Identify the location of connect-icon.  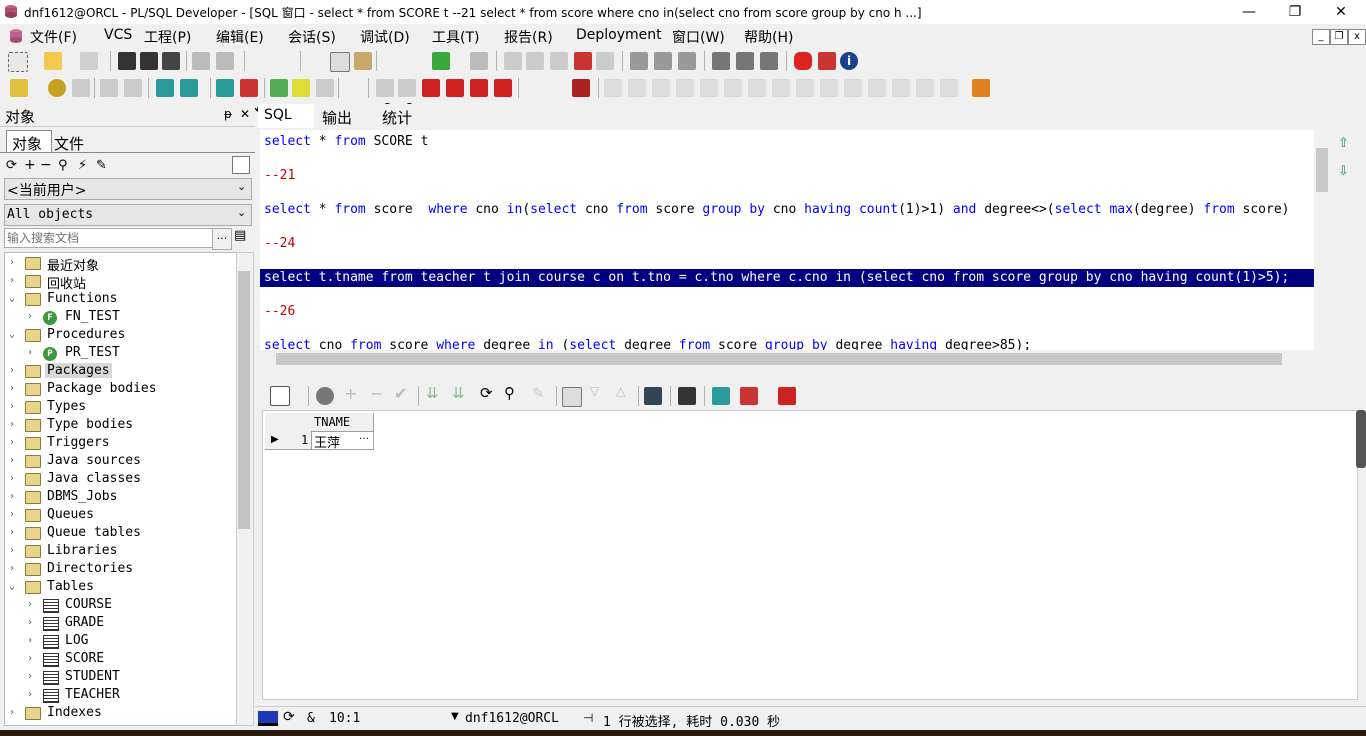
(189, 88).